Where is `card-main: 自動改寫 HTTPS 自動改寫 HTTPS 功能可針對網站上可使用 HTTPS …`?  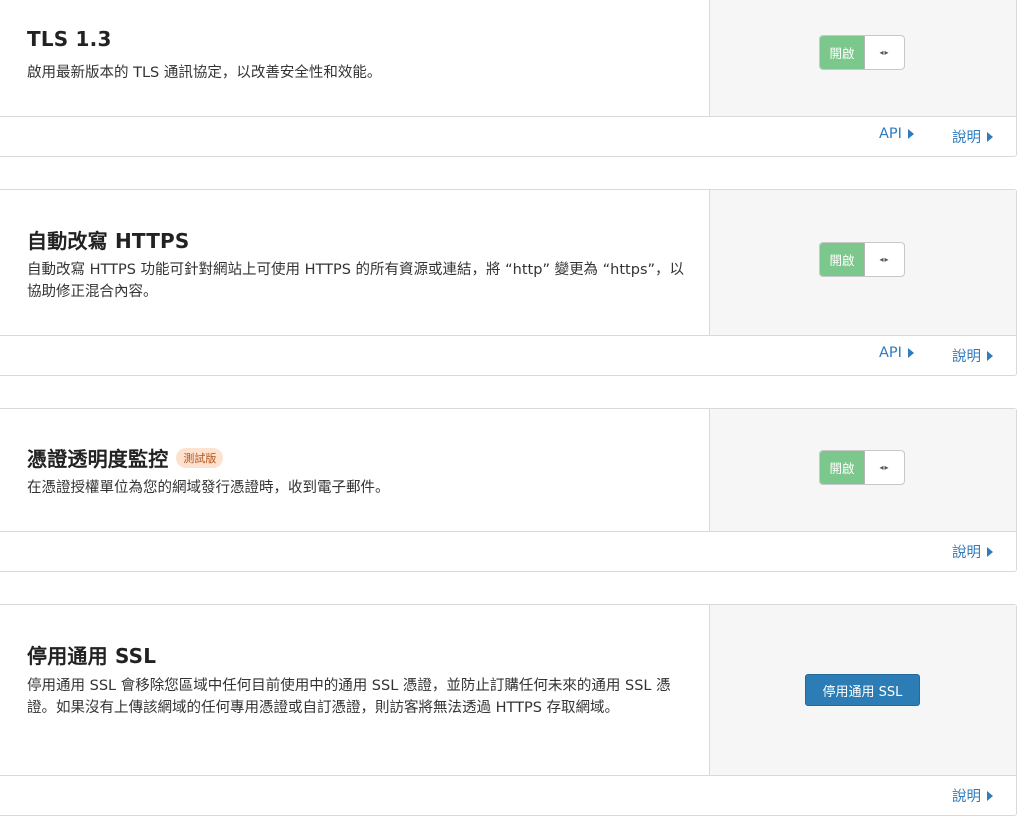
card-main: 自動改寫 HTTPS 自動改寫 HTTPS 功能可針對網站上可使用 HTTPS … is located at coordinates (354, 262).